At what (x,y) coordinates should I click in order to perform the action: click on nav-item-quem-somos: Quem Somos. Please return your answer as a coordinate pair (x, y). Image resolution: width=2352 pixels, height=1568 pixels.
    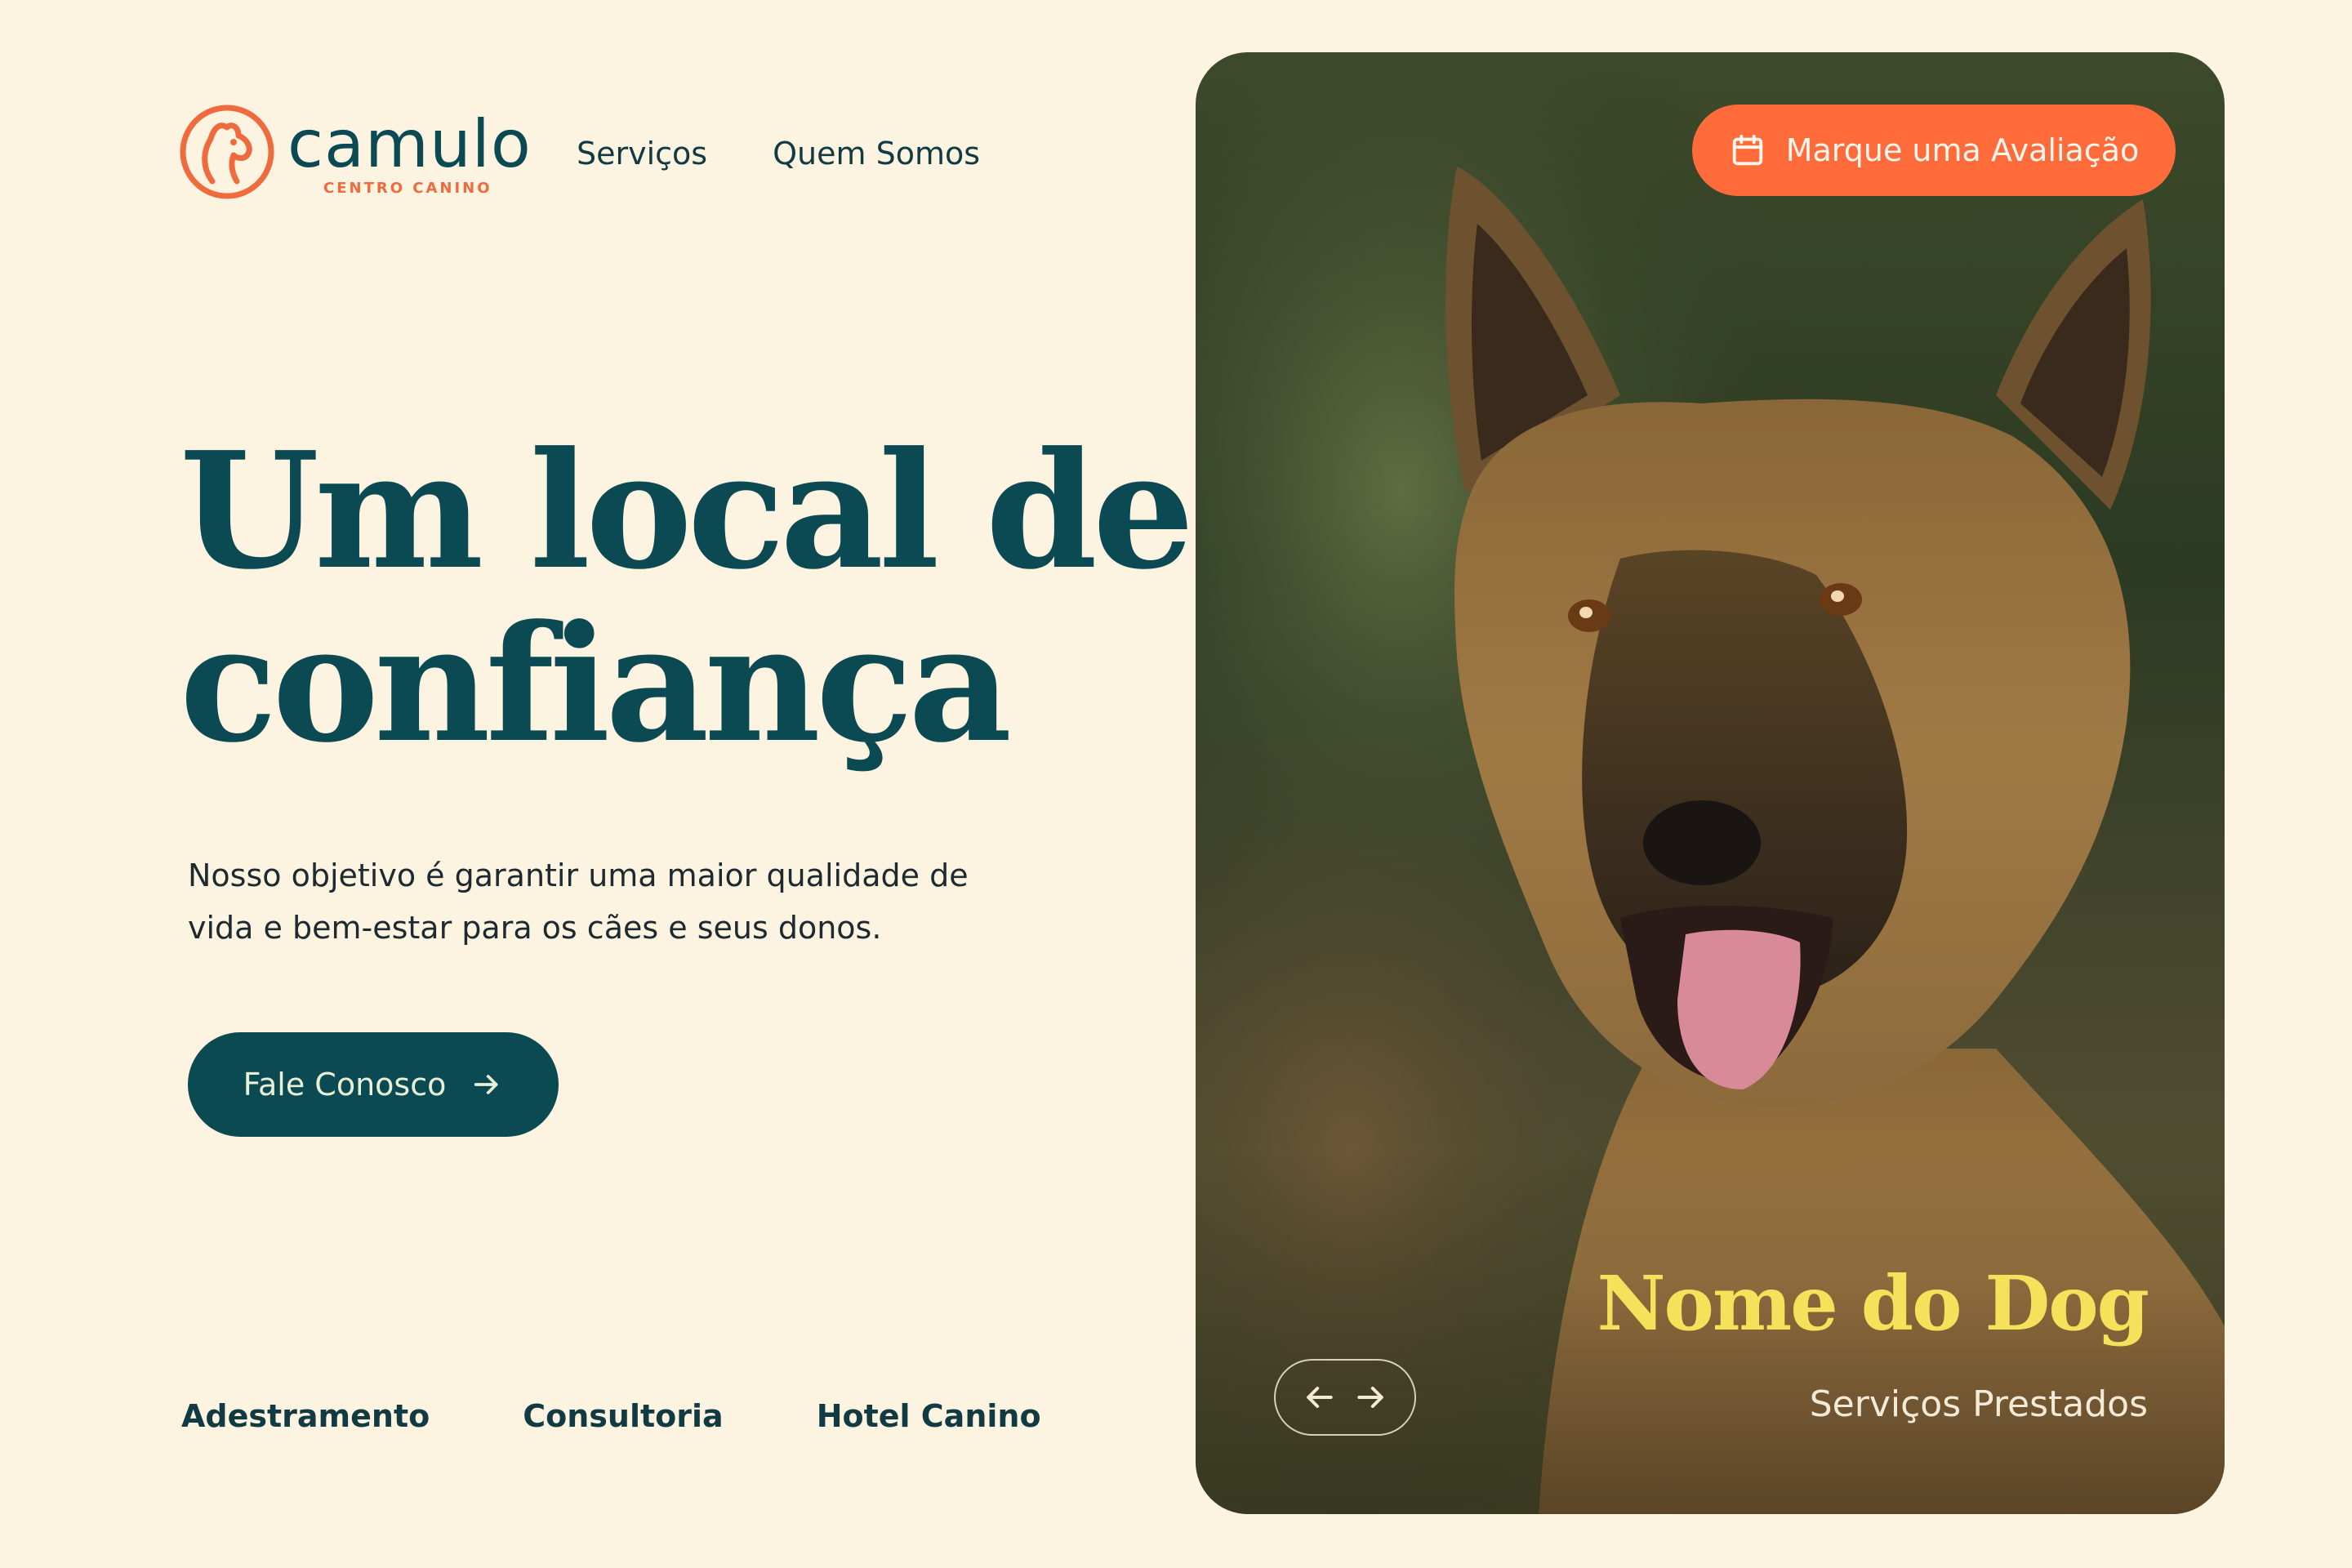
    Looking at the image, I should click on (876, 154).